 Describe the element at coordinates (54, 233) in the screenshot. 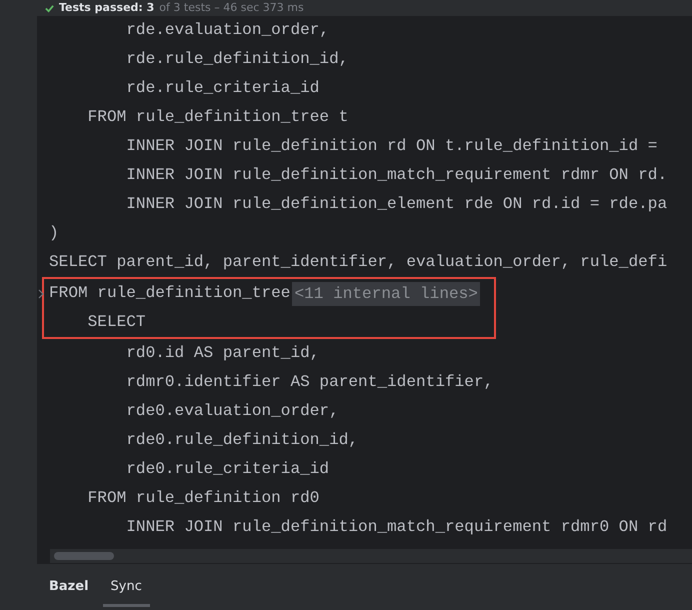

I see `code-line: )` at that location.